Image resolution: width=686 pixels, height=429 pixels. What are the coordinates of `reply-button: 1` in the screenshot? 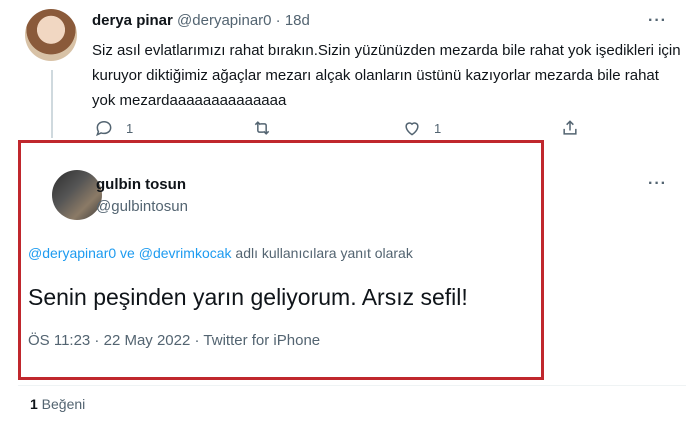 It's located at (113, 128).